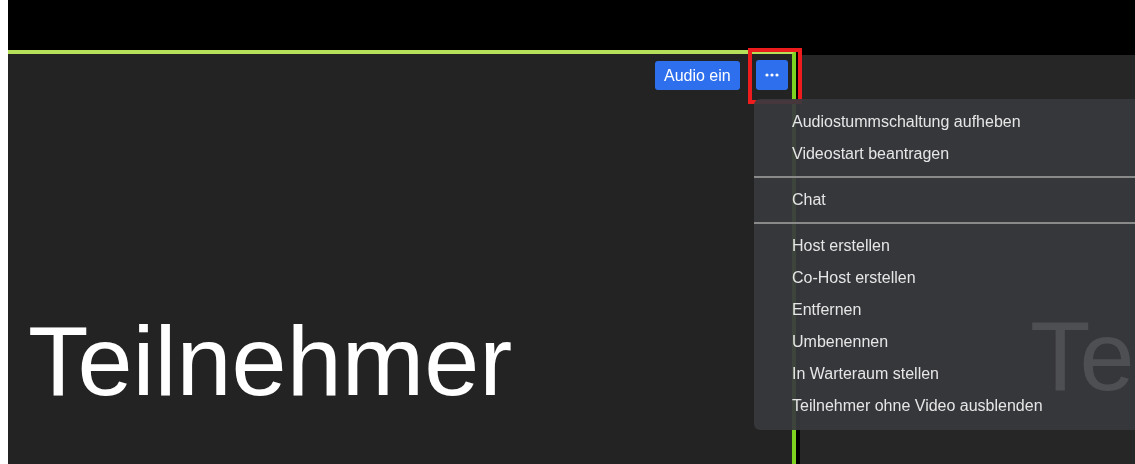 The width and height of the screenshot is (1135, 464). Describe the element at coordinates (944, 406) in the screenshot. I see `menu-item: Teilnehmer ohne Video ausblenden` at that location.